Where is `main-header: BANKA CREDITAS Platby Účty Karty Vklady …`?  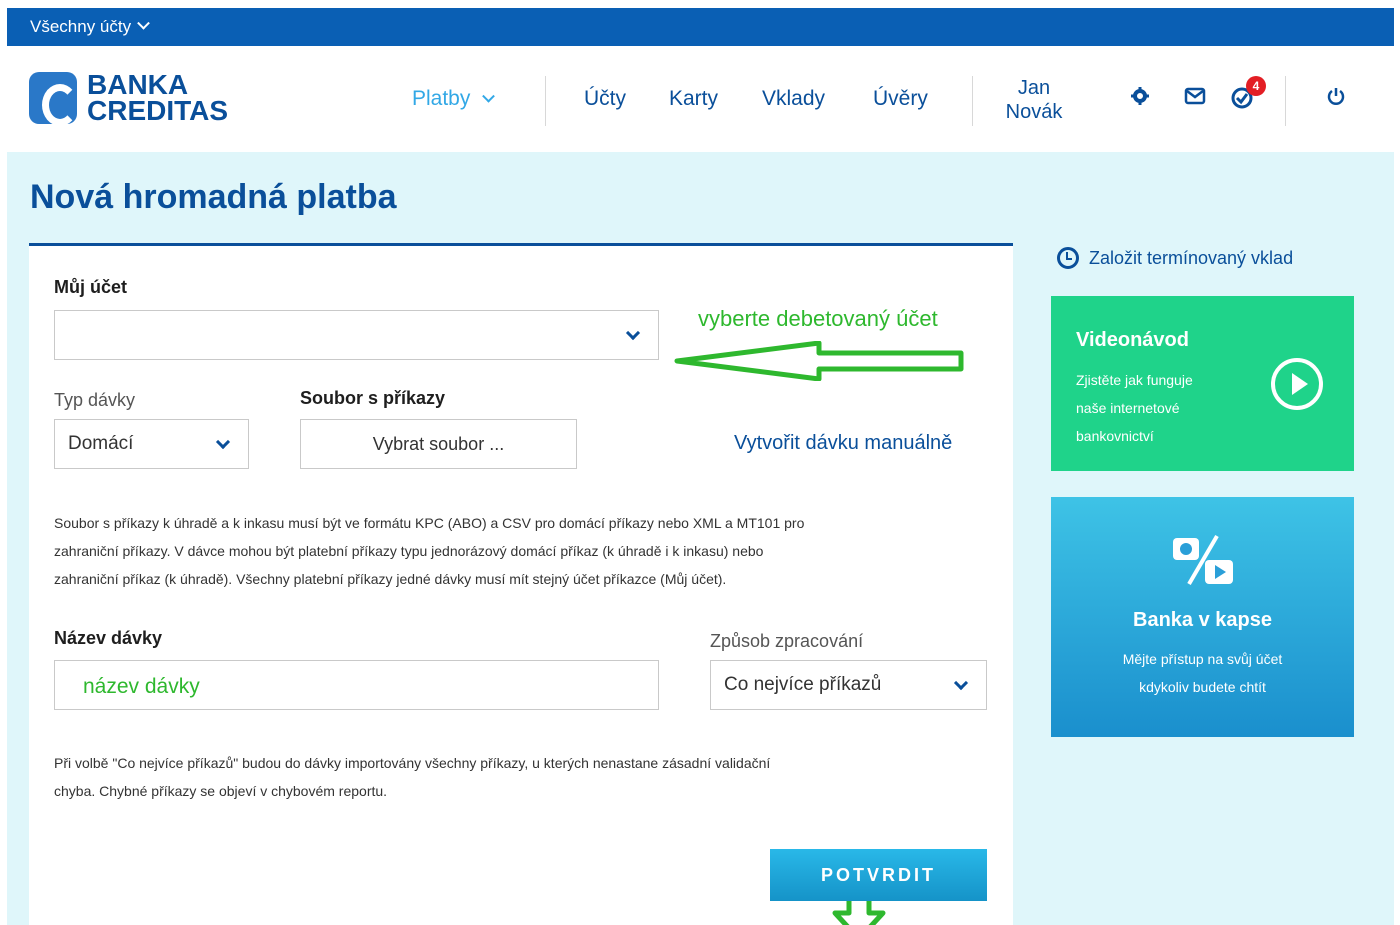
main-header: BANKA CREDITAS Platby Účty Karty Vklady … is located at coordinates (700, 99).